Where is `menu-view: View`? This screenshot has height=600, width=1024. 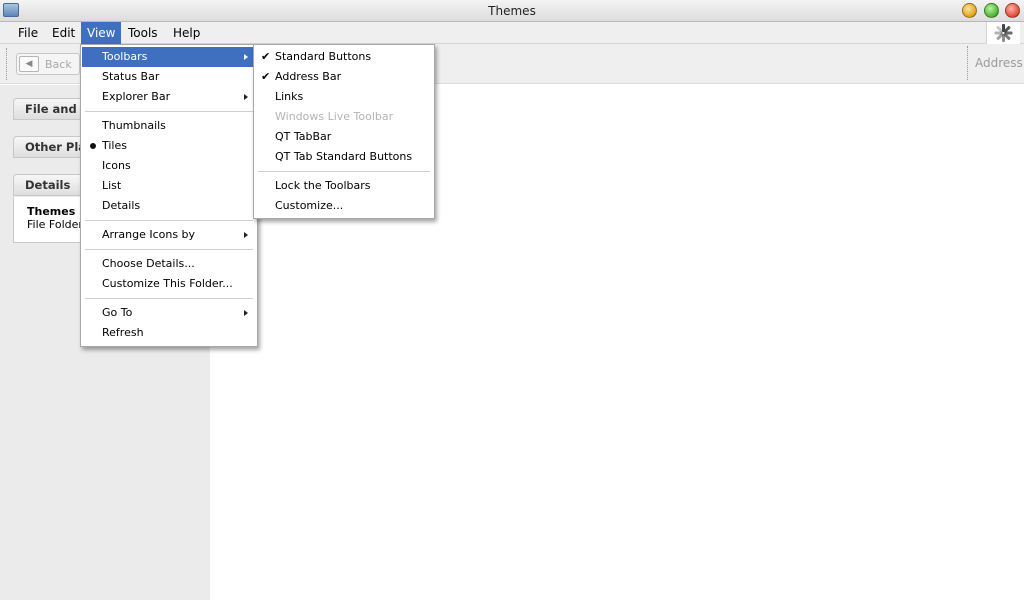
menu-view: View is located at coordinates (101, 33).